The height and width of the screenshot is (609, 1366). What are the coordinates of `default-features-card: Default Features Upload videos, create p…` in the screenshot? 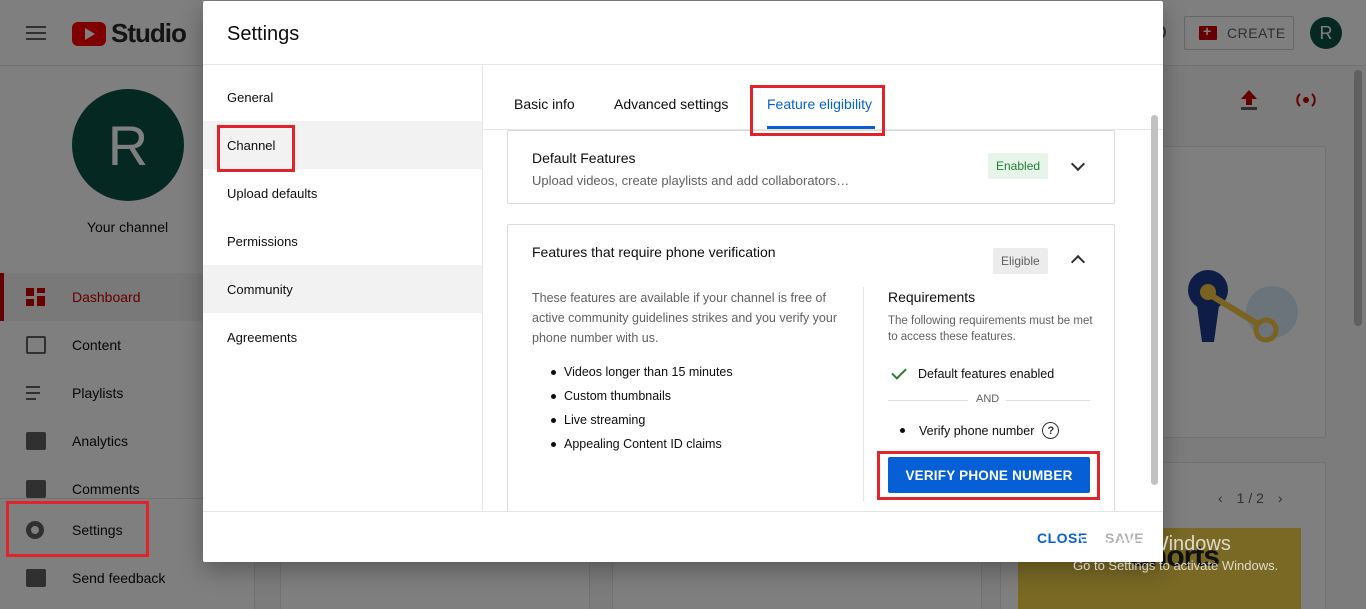 It's located at (811, 167).